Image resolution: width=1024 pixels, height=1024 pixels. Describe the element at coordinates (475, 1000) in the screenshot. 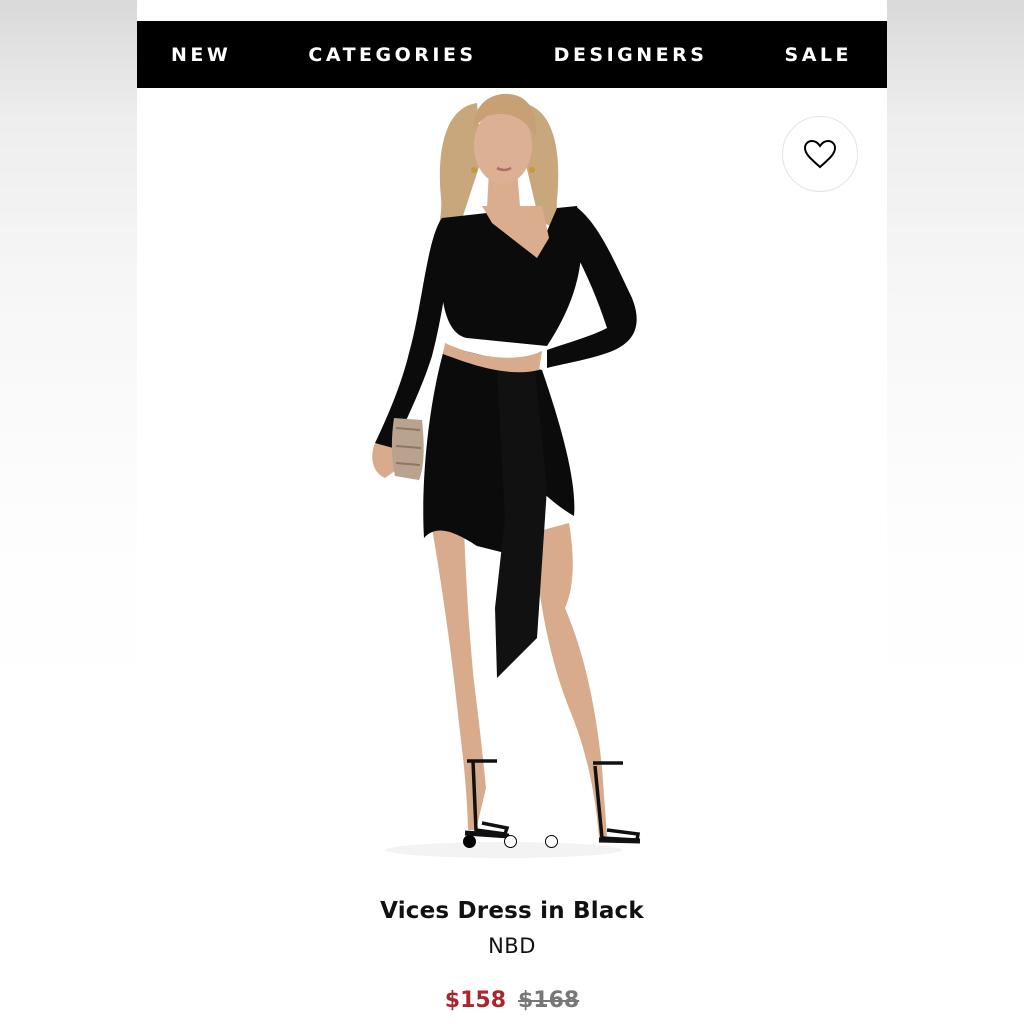

I see `sale-price: $158` at that location.